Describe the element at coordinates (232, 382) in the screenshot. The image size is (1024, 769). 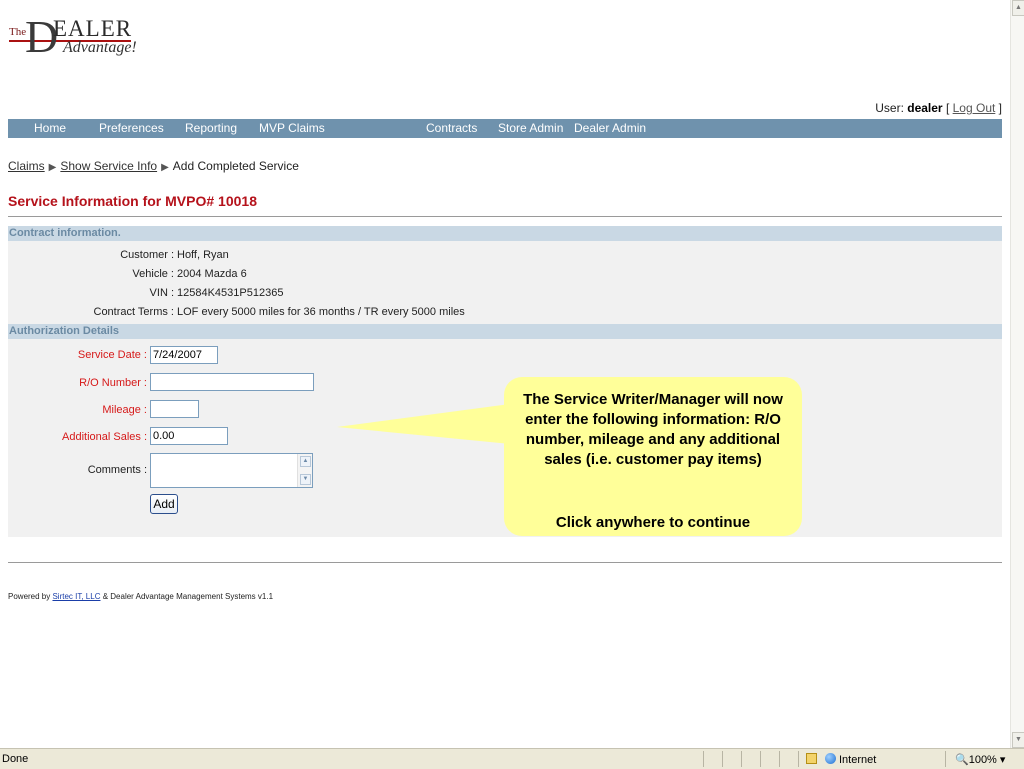
I see `ro-number-input` at that location.